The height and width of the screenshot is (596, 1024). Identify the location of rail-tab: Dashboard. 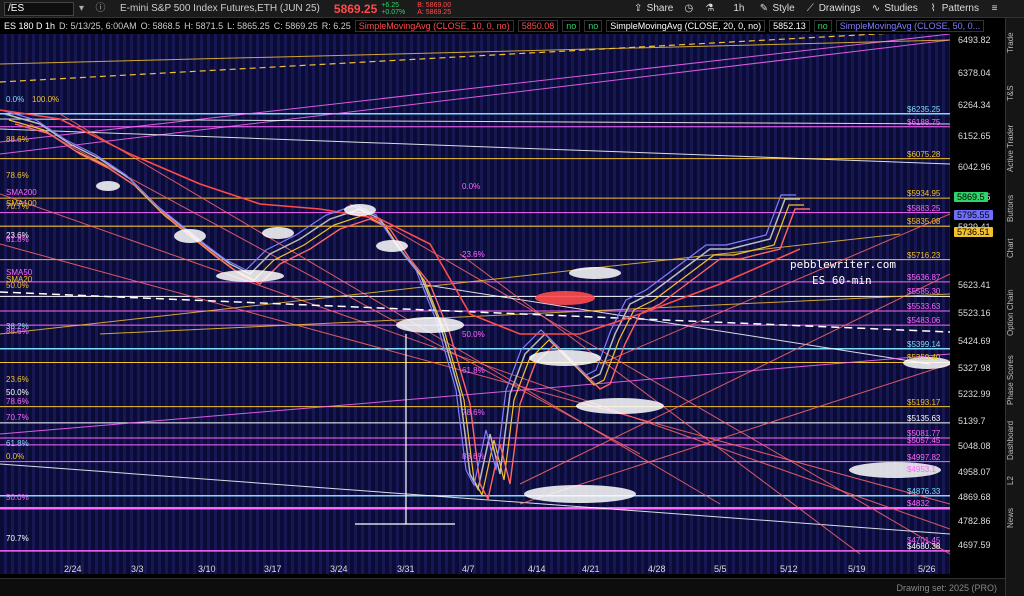
(1015, 440).